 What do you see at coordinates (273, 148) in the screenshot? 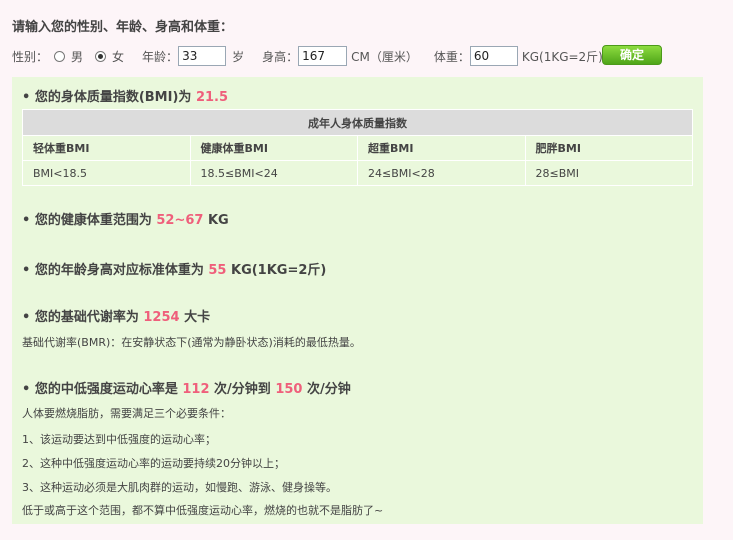
I see `bmi-header-healthy: 健康体重BMI` at bounding box center [273, 148].